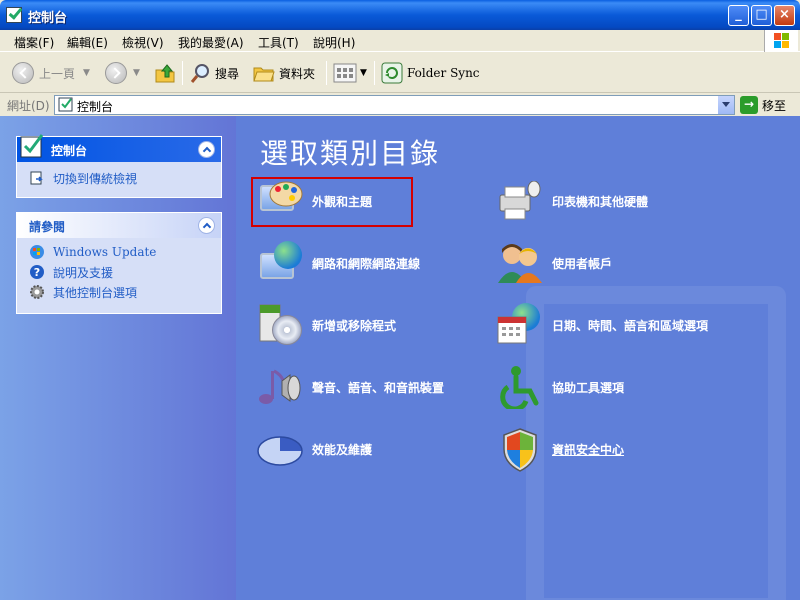 This screenshot has width=800, height=600. Describe the element at coordinates (37, 292) in the screenshot. I see `gear-icon` at that location.